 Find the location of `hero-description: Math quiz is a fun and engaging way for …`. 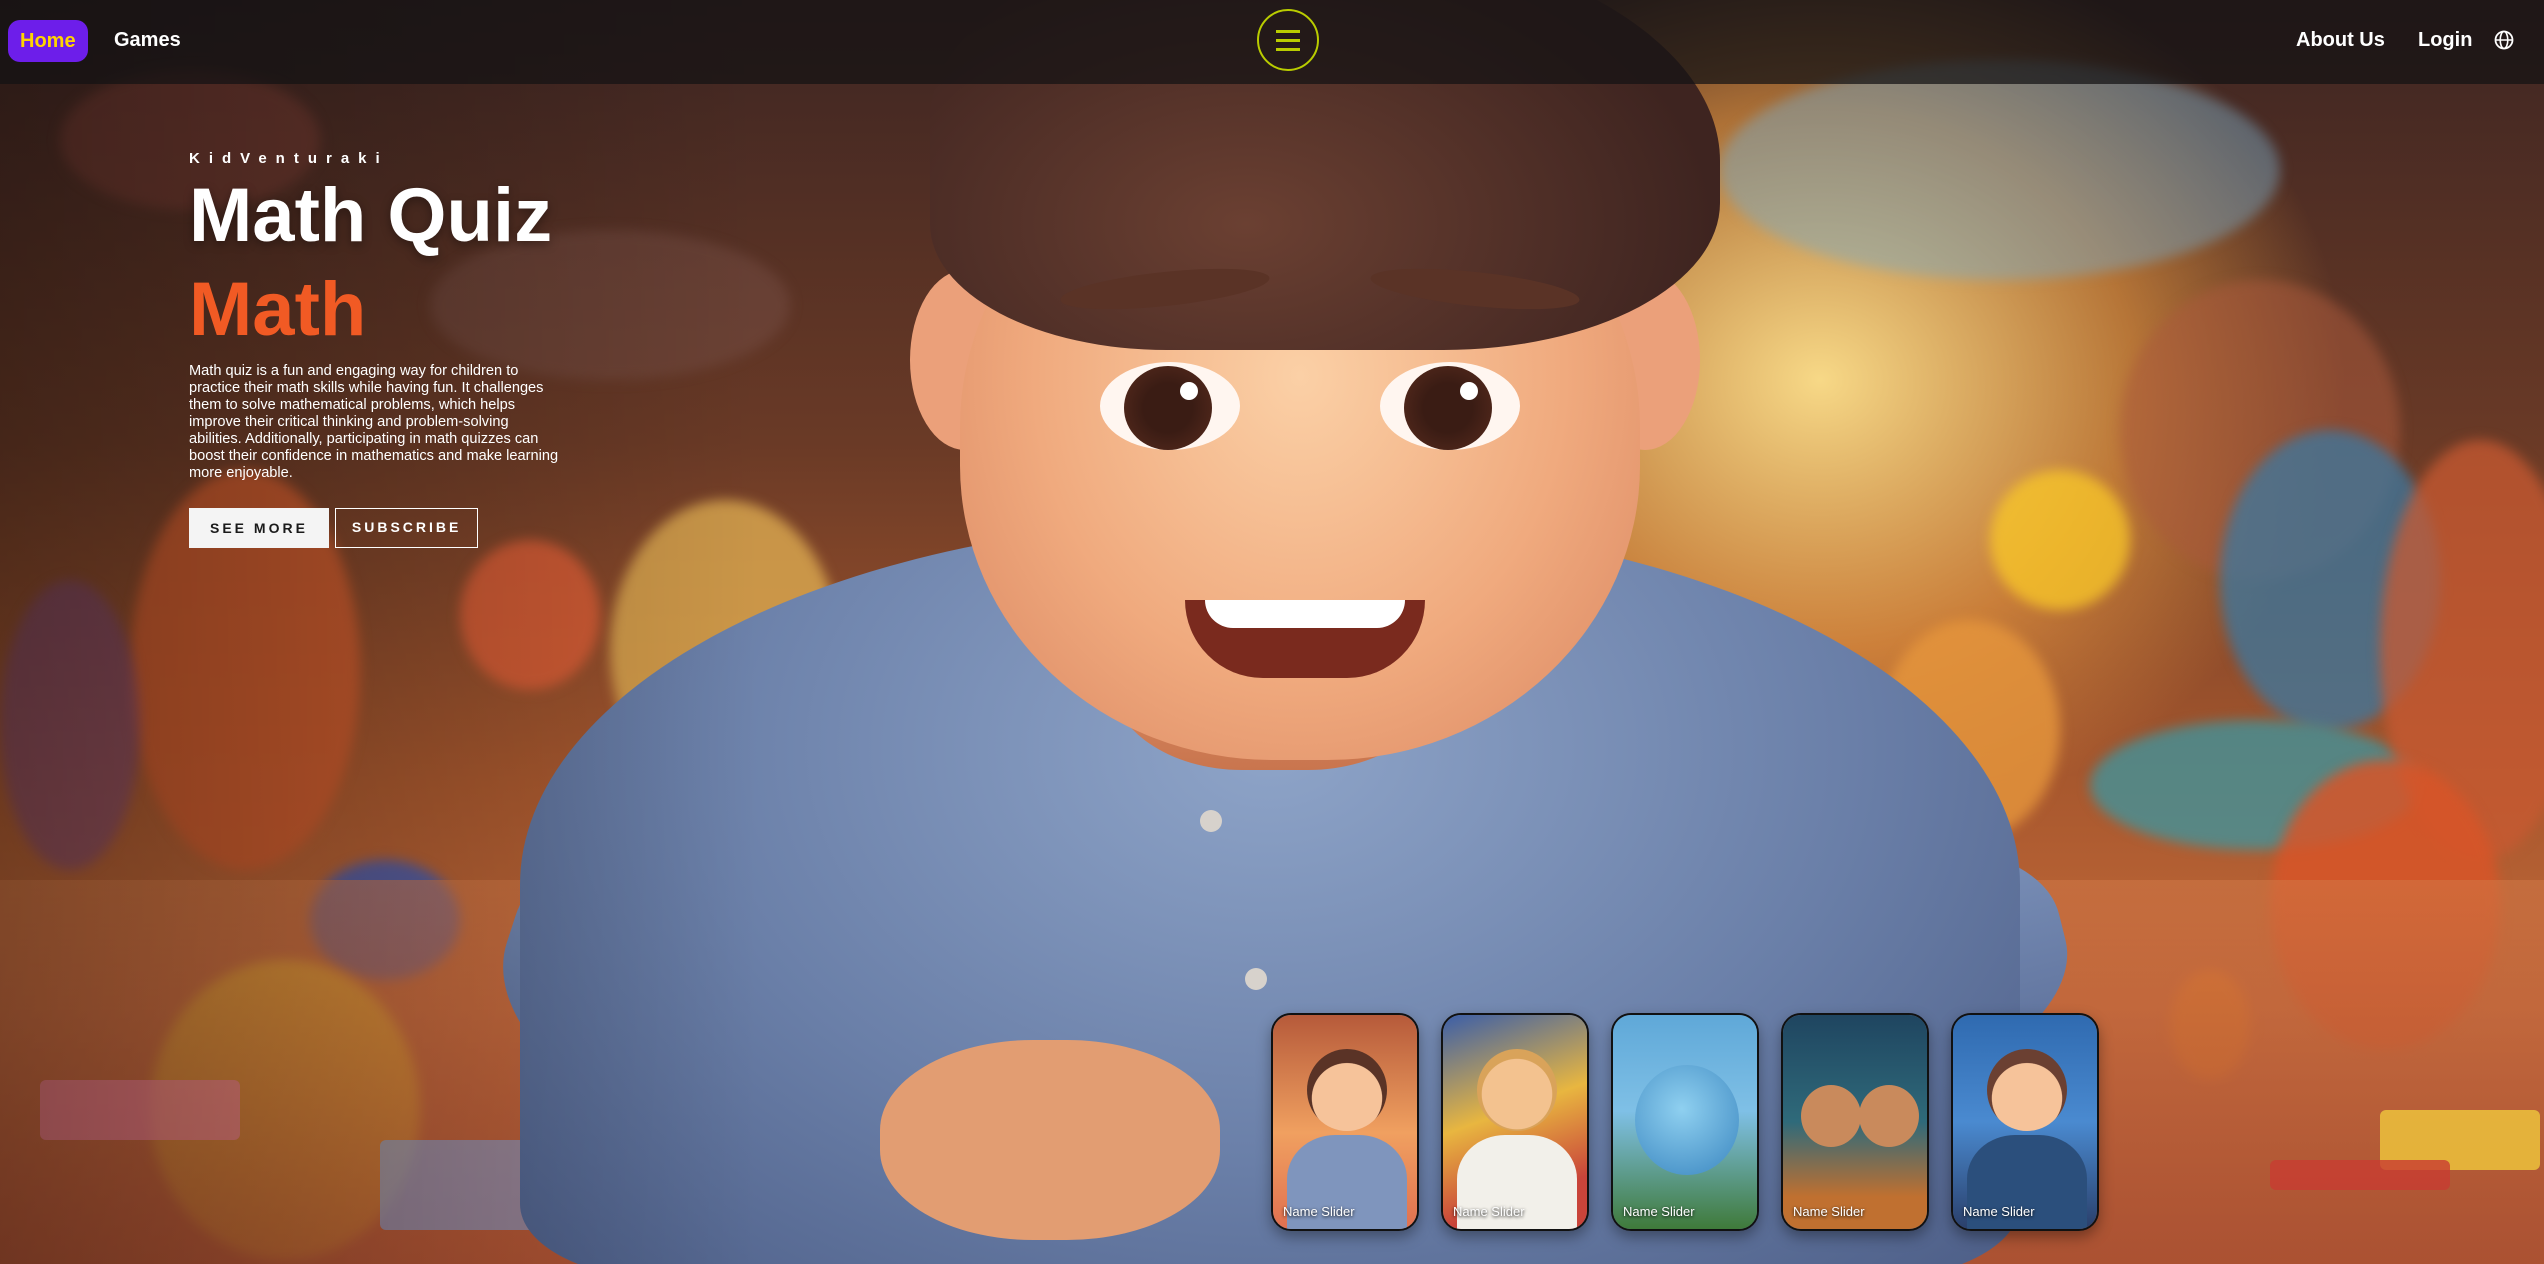

hero-description: Math quiz is a fun and engaging way for … is located at coordinates (374, 422).